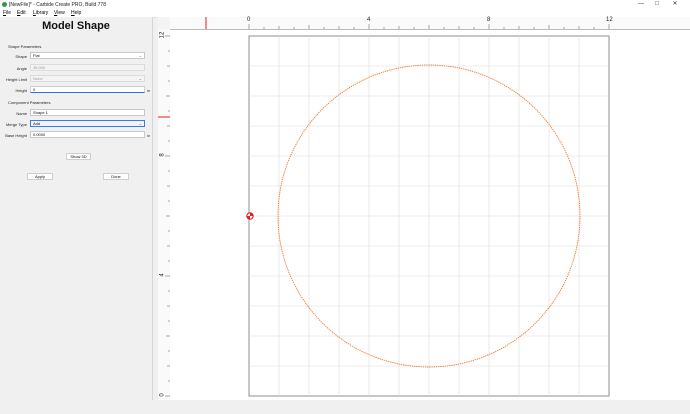 Image resolution: width=690 pixels, height=414 pixels. I want to click on base-height-unit: in, so click(149, 135).